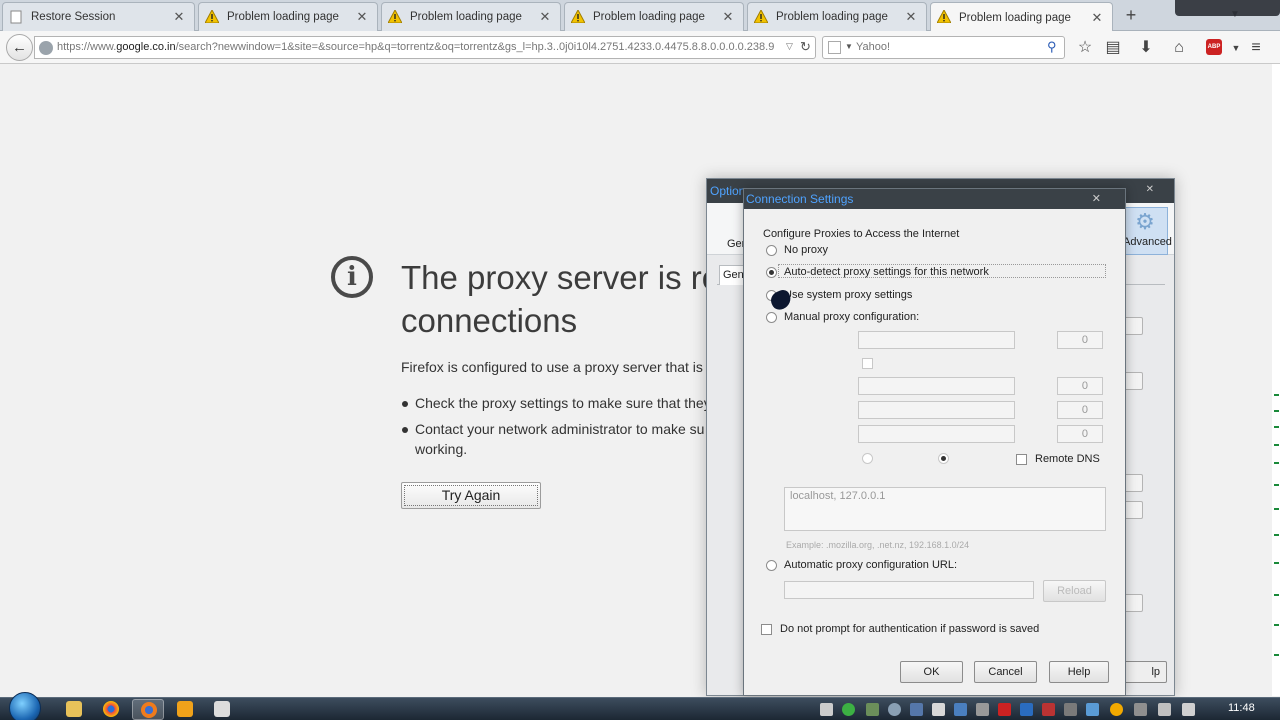 This screenshot has height=720, width=1280. I want to click on window-controls, so click(1227, 8).